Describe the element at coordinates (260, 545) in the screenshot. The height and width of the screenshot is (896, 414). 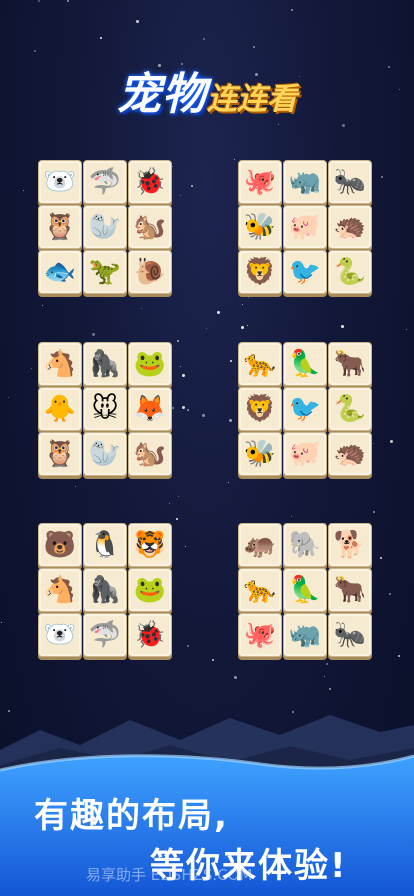
I see `tile: 🦛` at that location.